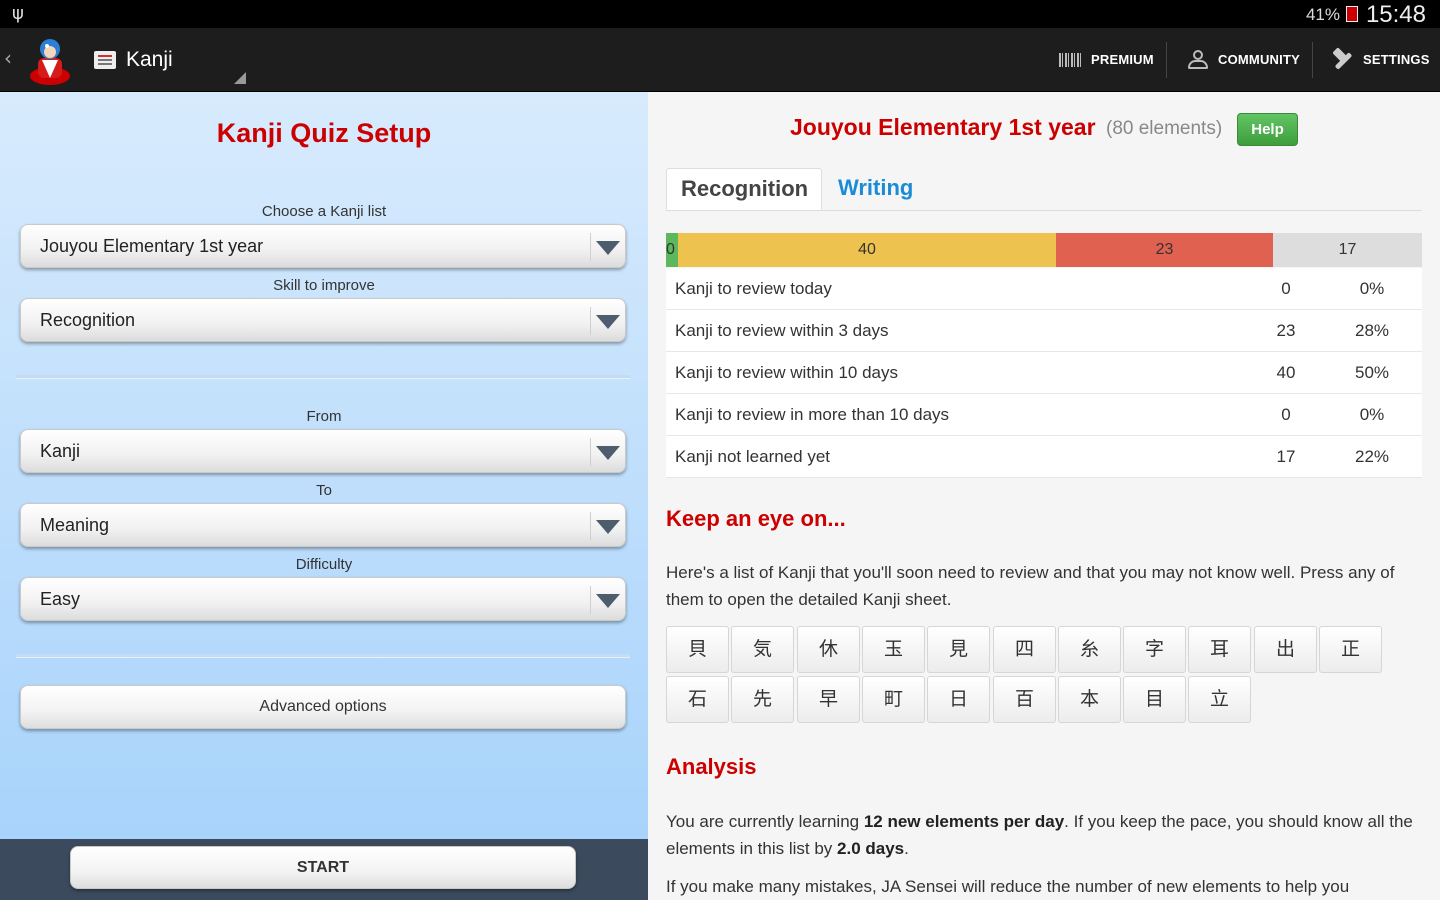 This screenshot has width=1440, height=900. I want to click on stat-percent: 0%, so click(1372, 288).